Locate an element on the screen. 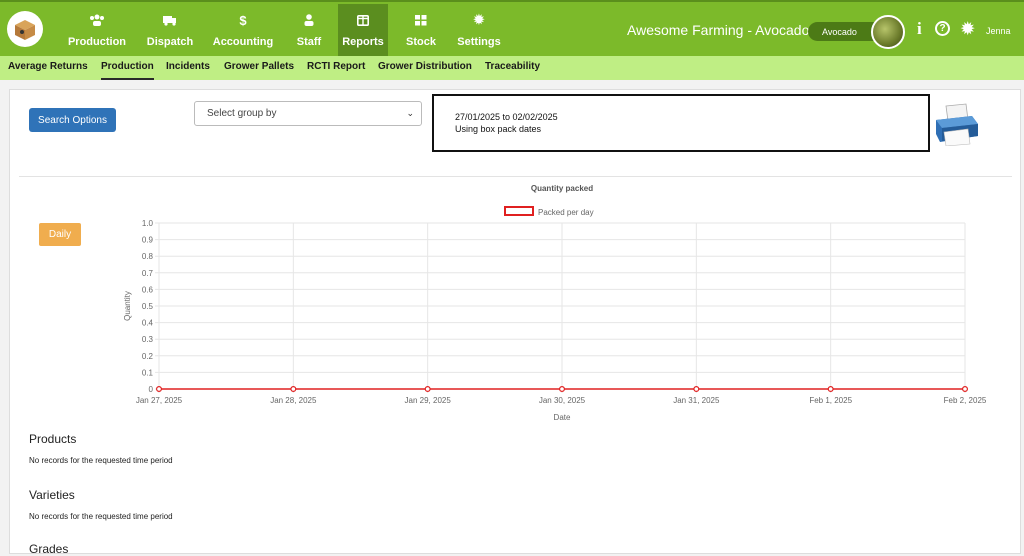  y-tick-label: 0.8 is located at coordinates (148, 256).